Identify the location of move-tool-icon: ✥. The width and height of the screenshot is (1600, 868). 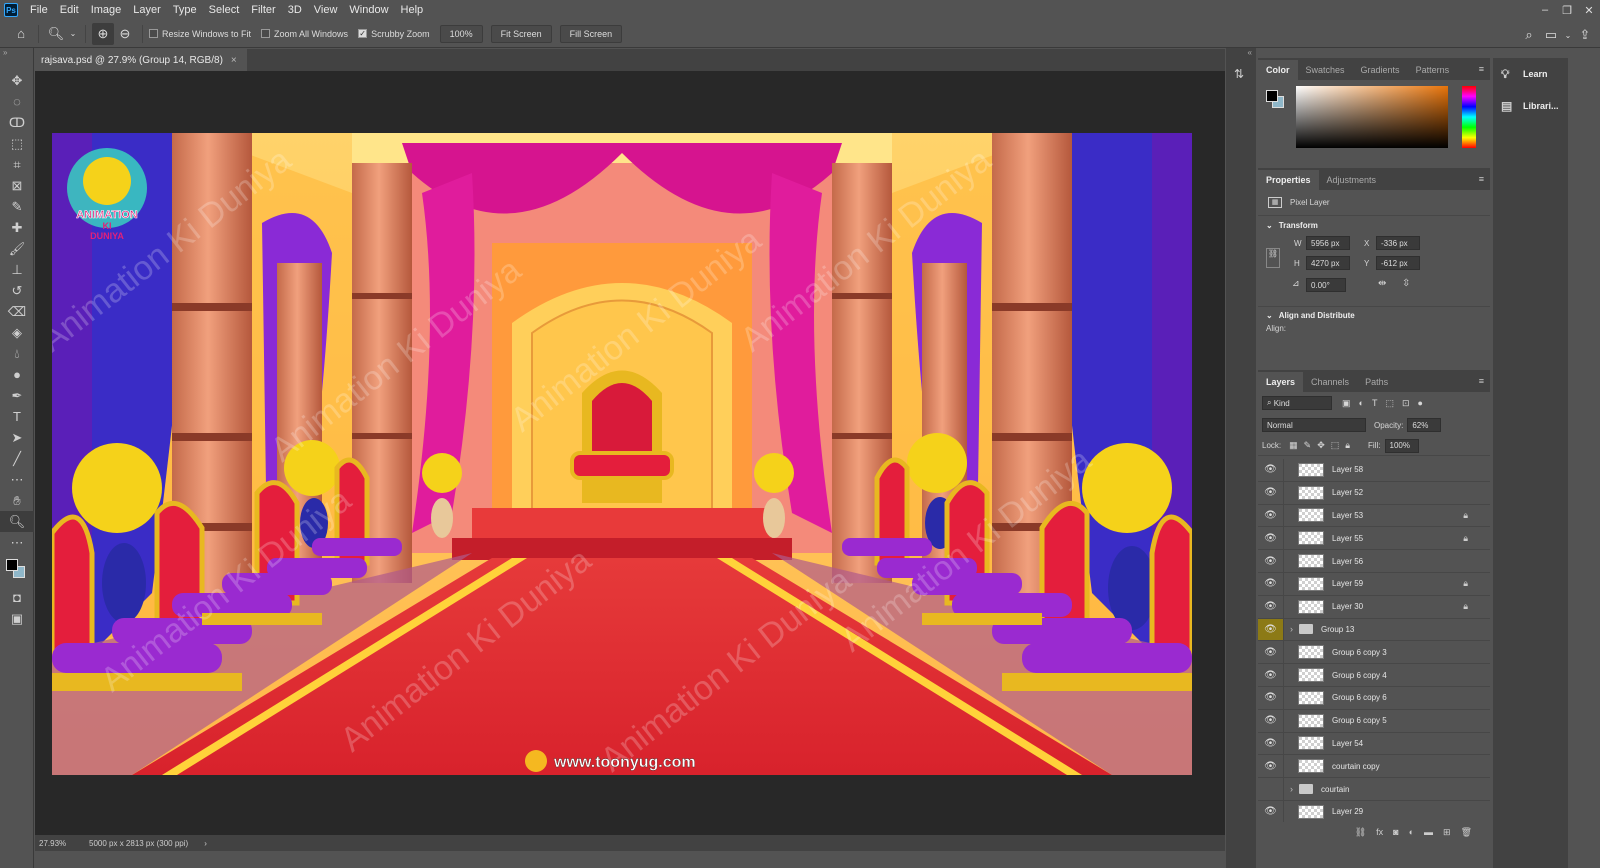
(17, 80).